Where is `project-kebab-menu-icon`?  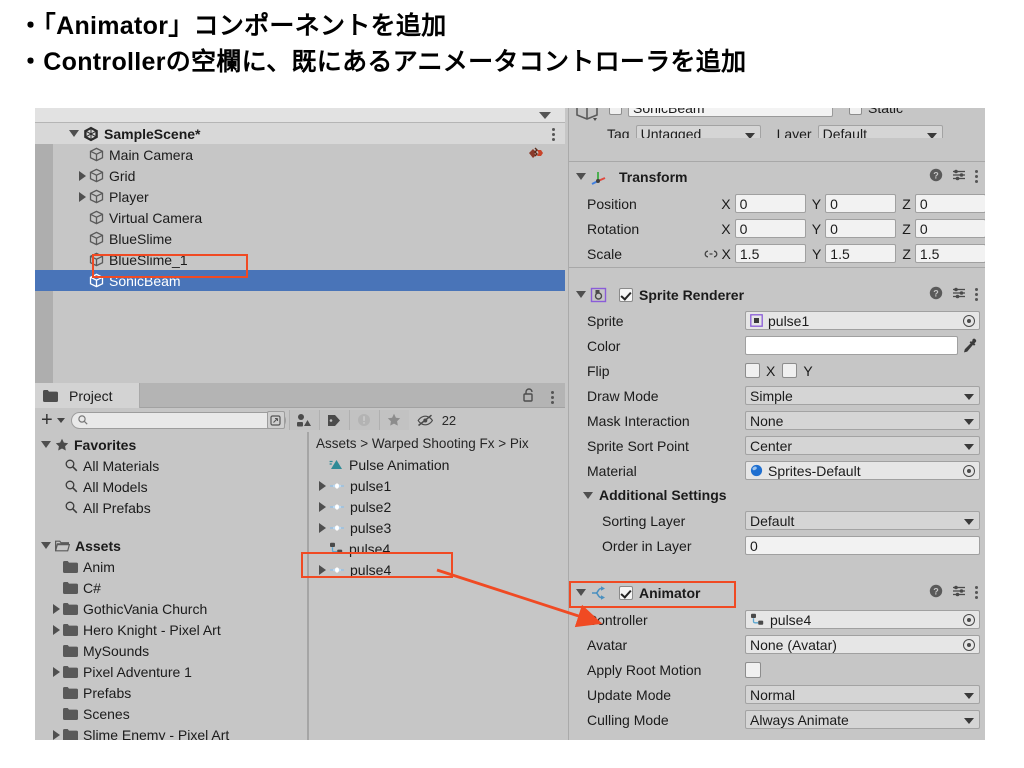
project-kebab-menu-icon is located at coordinates (552, 397).